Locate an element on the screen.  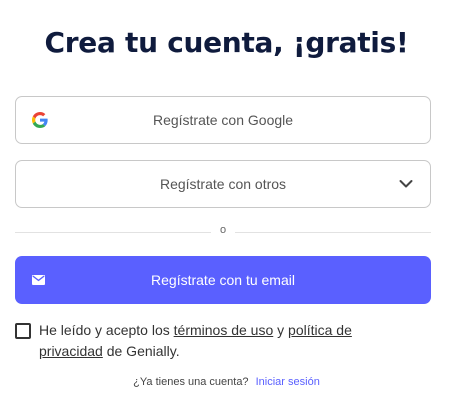
or-divider: o is located at coordinates (223, 232).